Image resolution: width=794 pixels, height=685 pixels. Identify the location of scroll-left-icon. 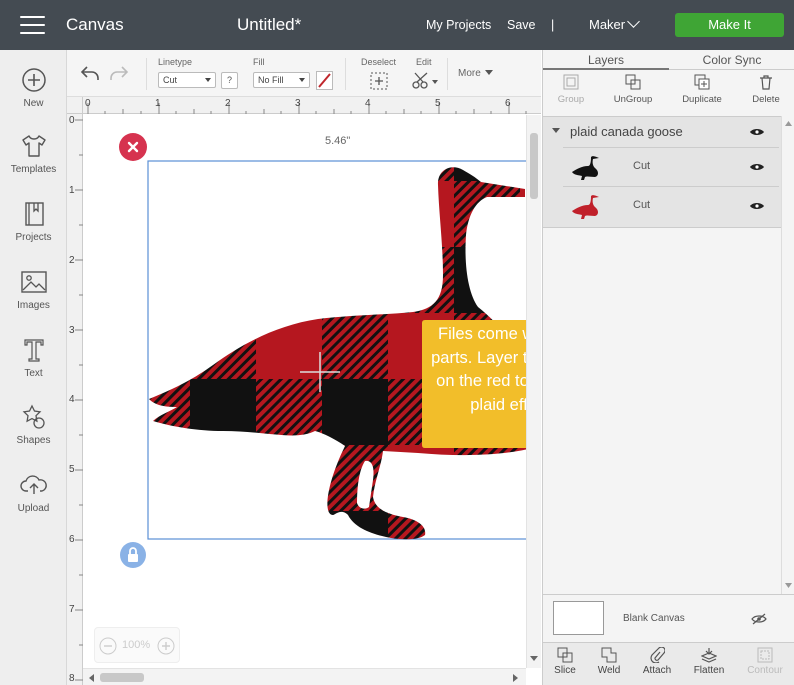
(92, 678).